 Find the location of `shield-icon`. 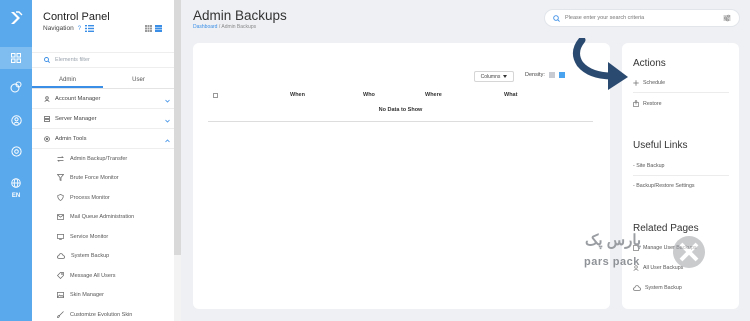

shield-icon is located at coordinates (60, 197).